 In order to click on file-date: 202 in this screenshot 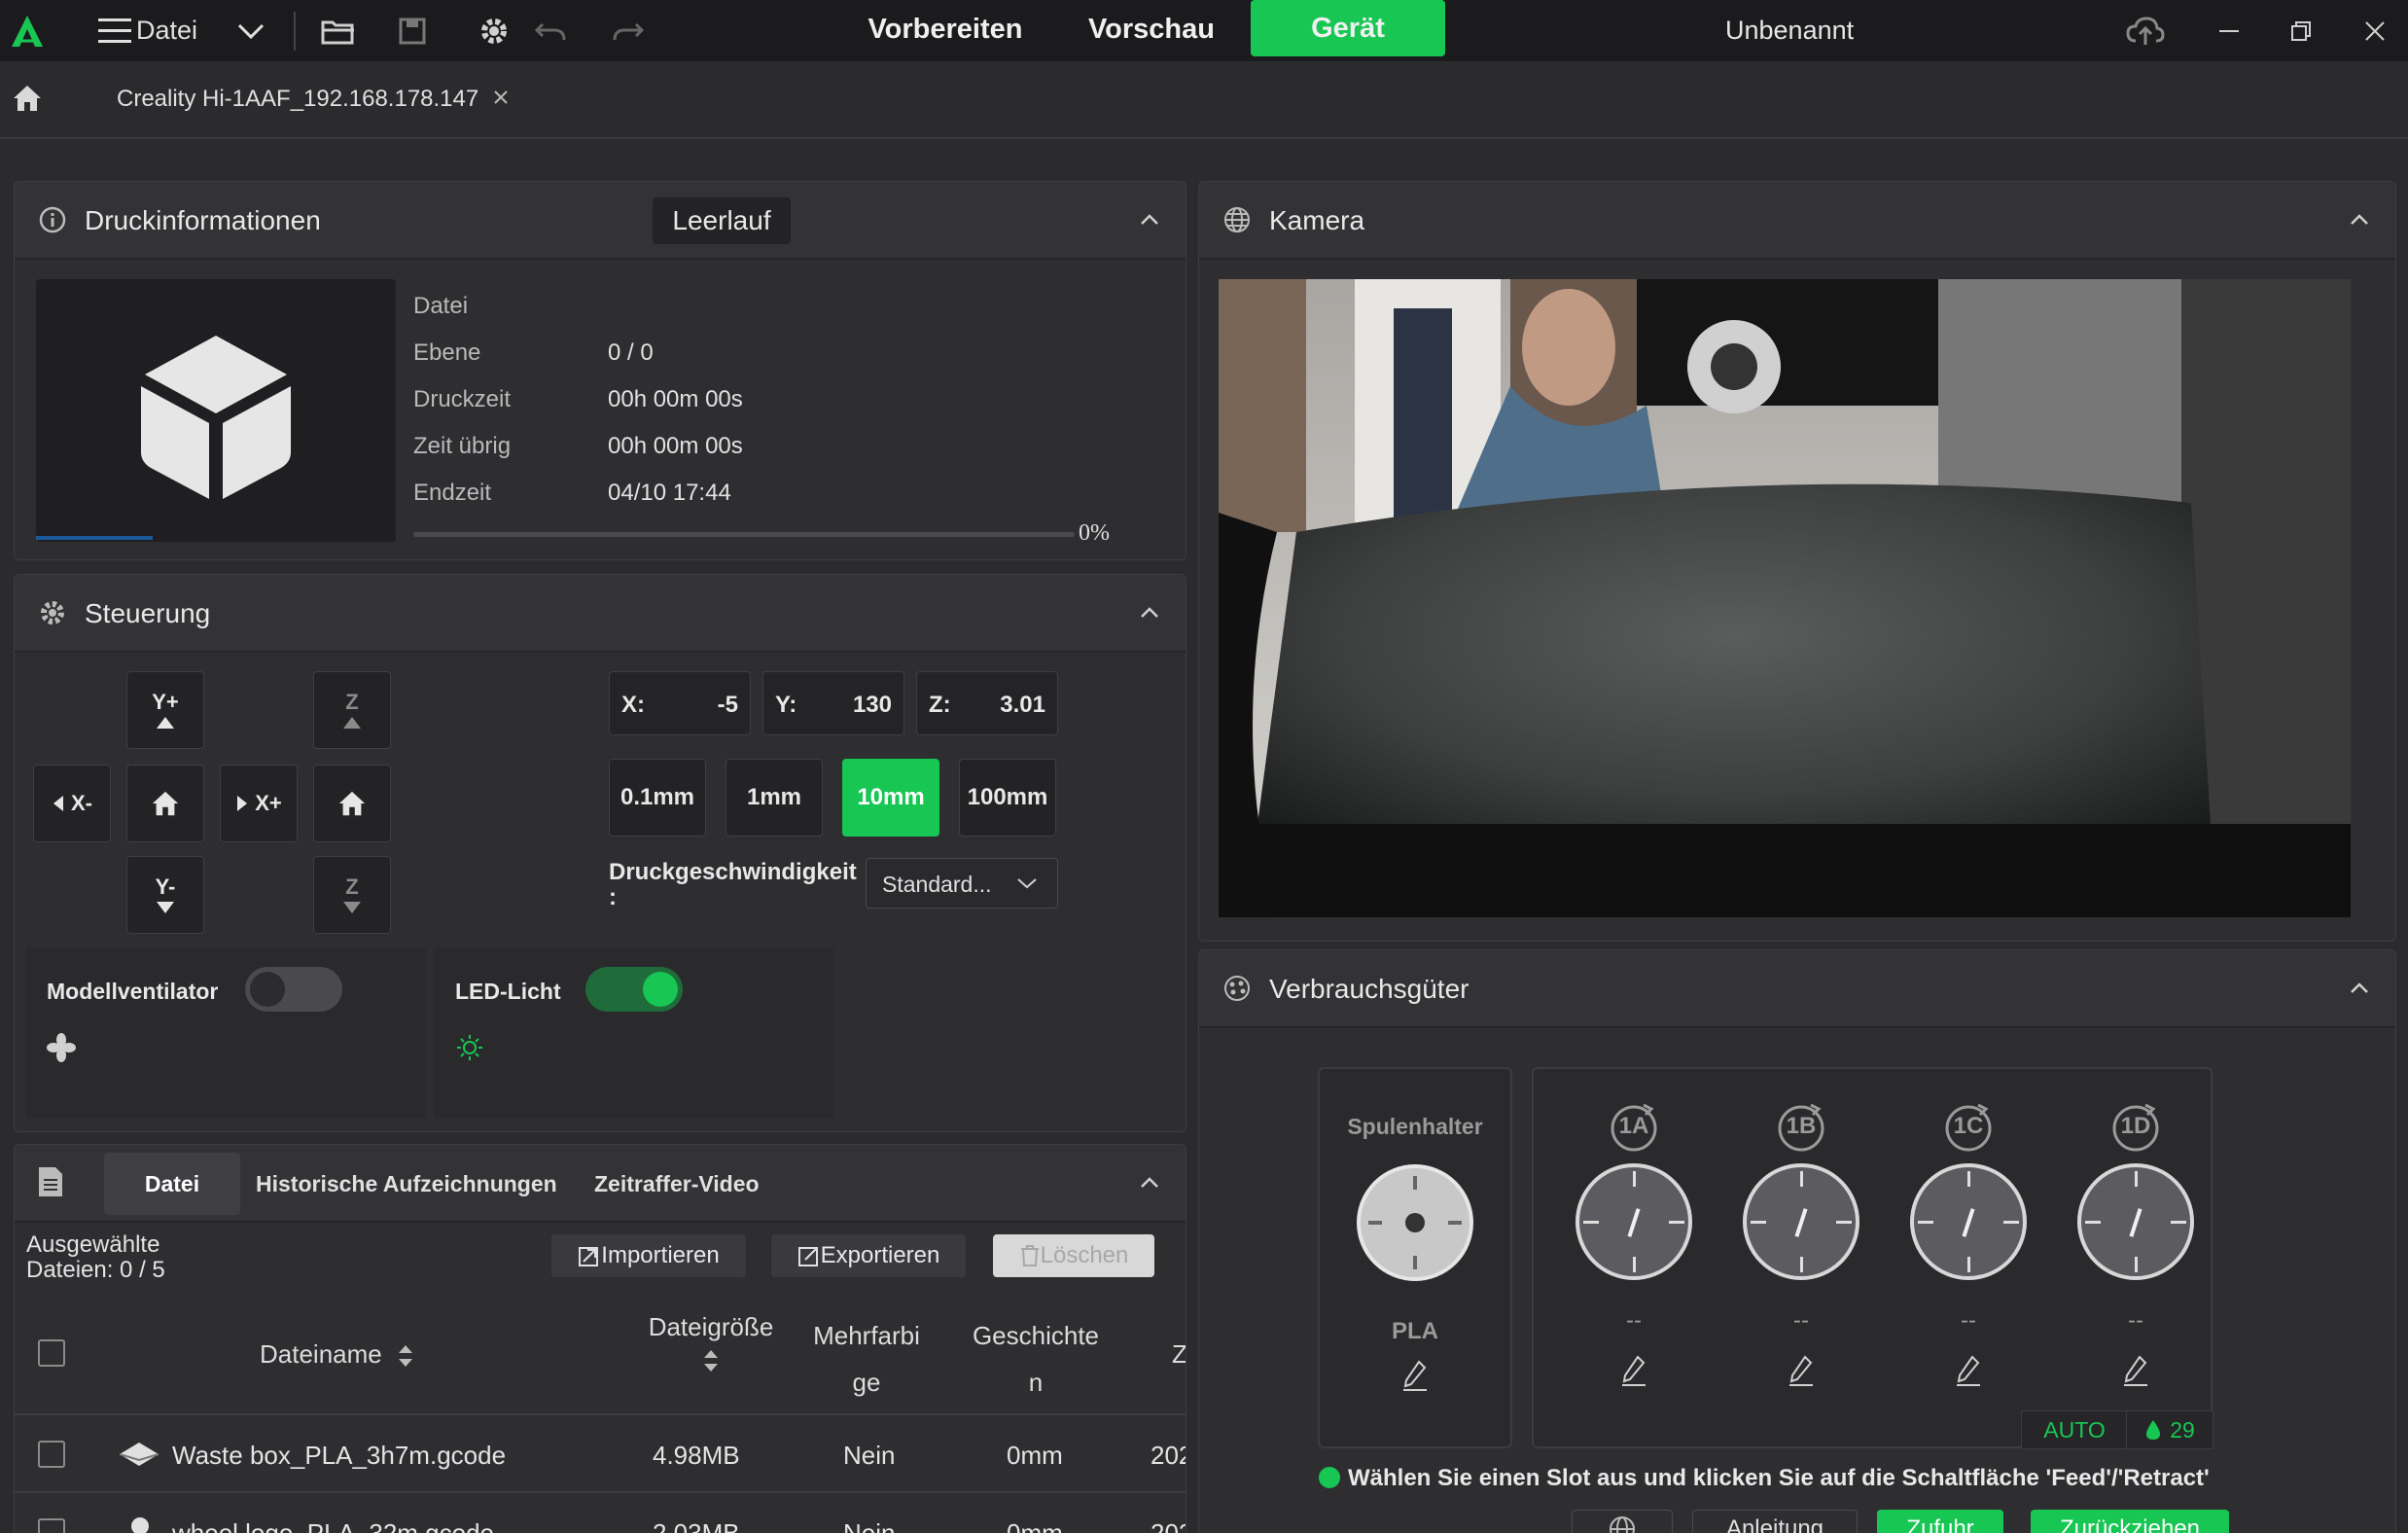, I will do `click(1168, 1455)`.